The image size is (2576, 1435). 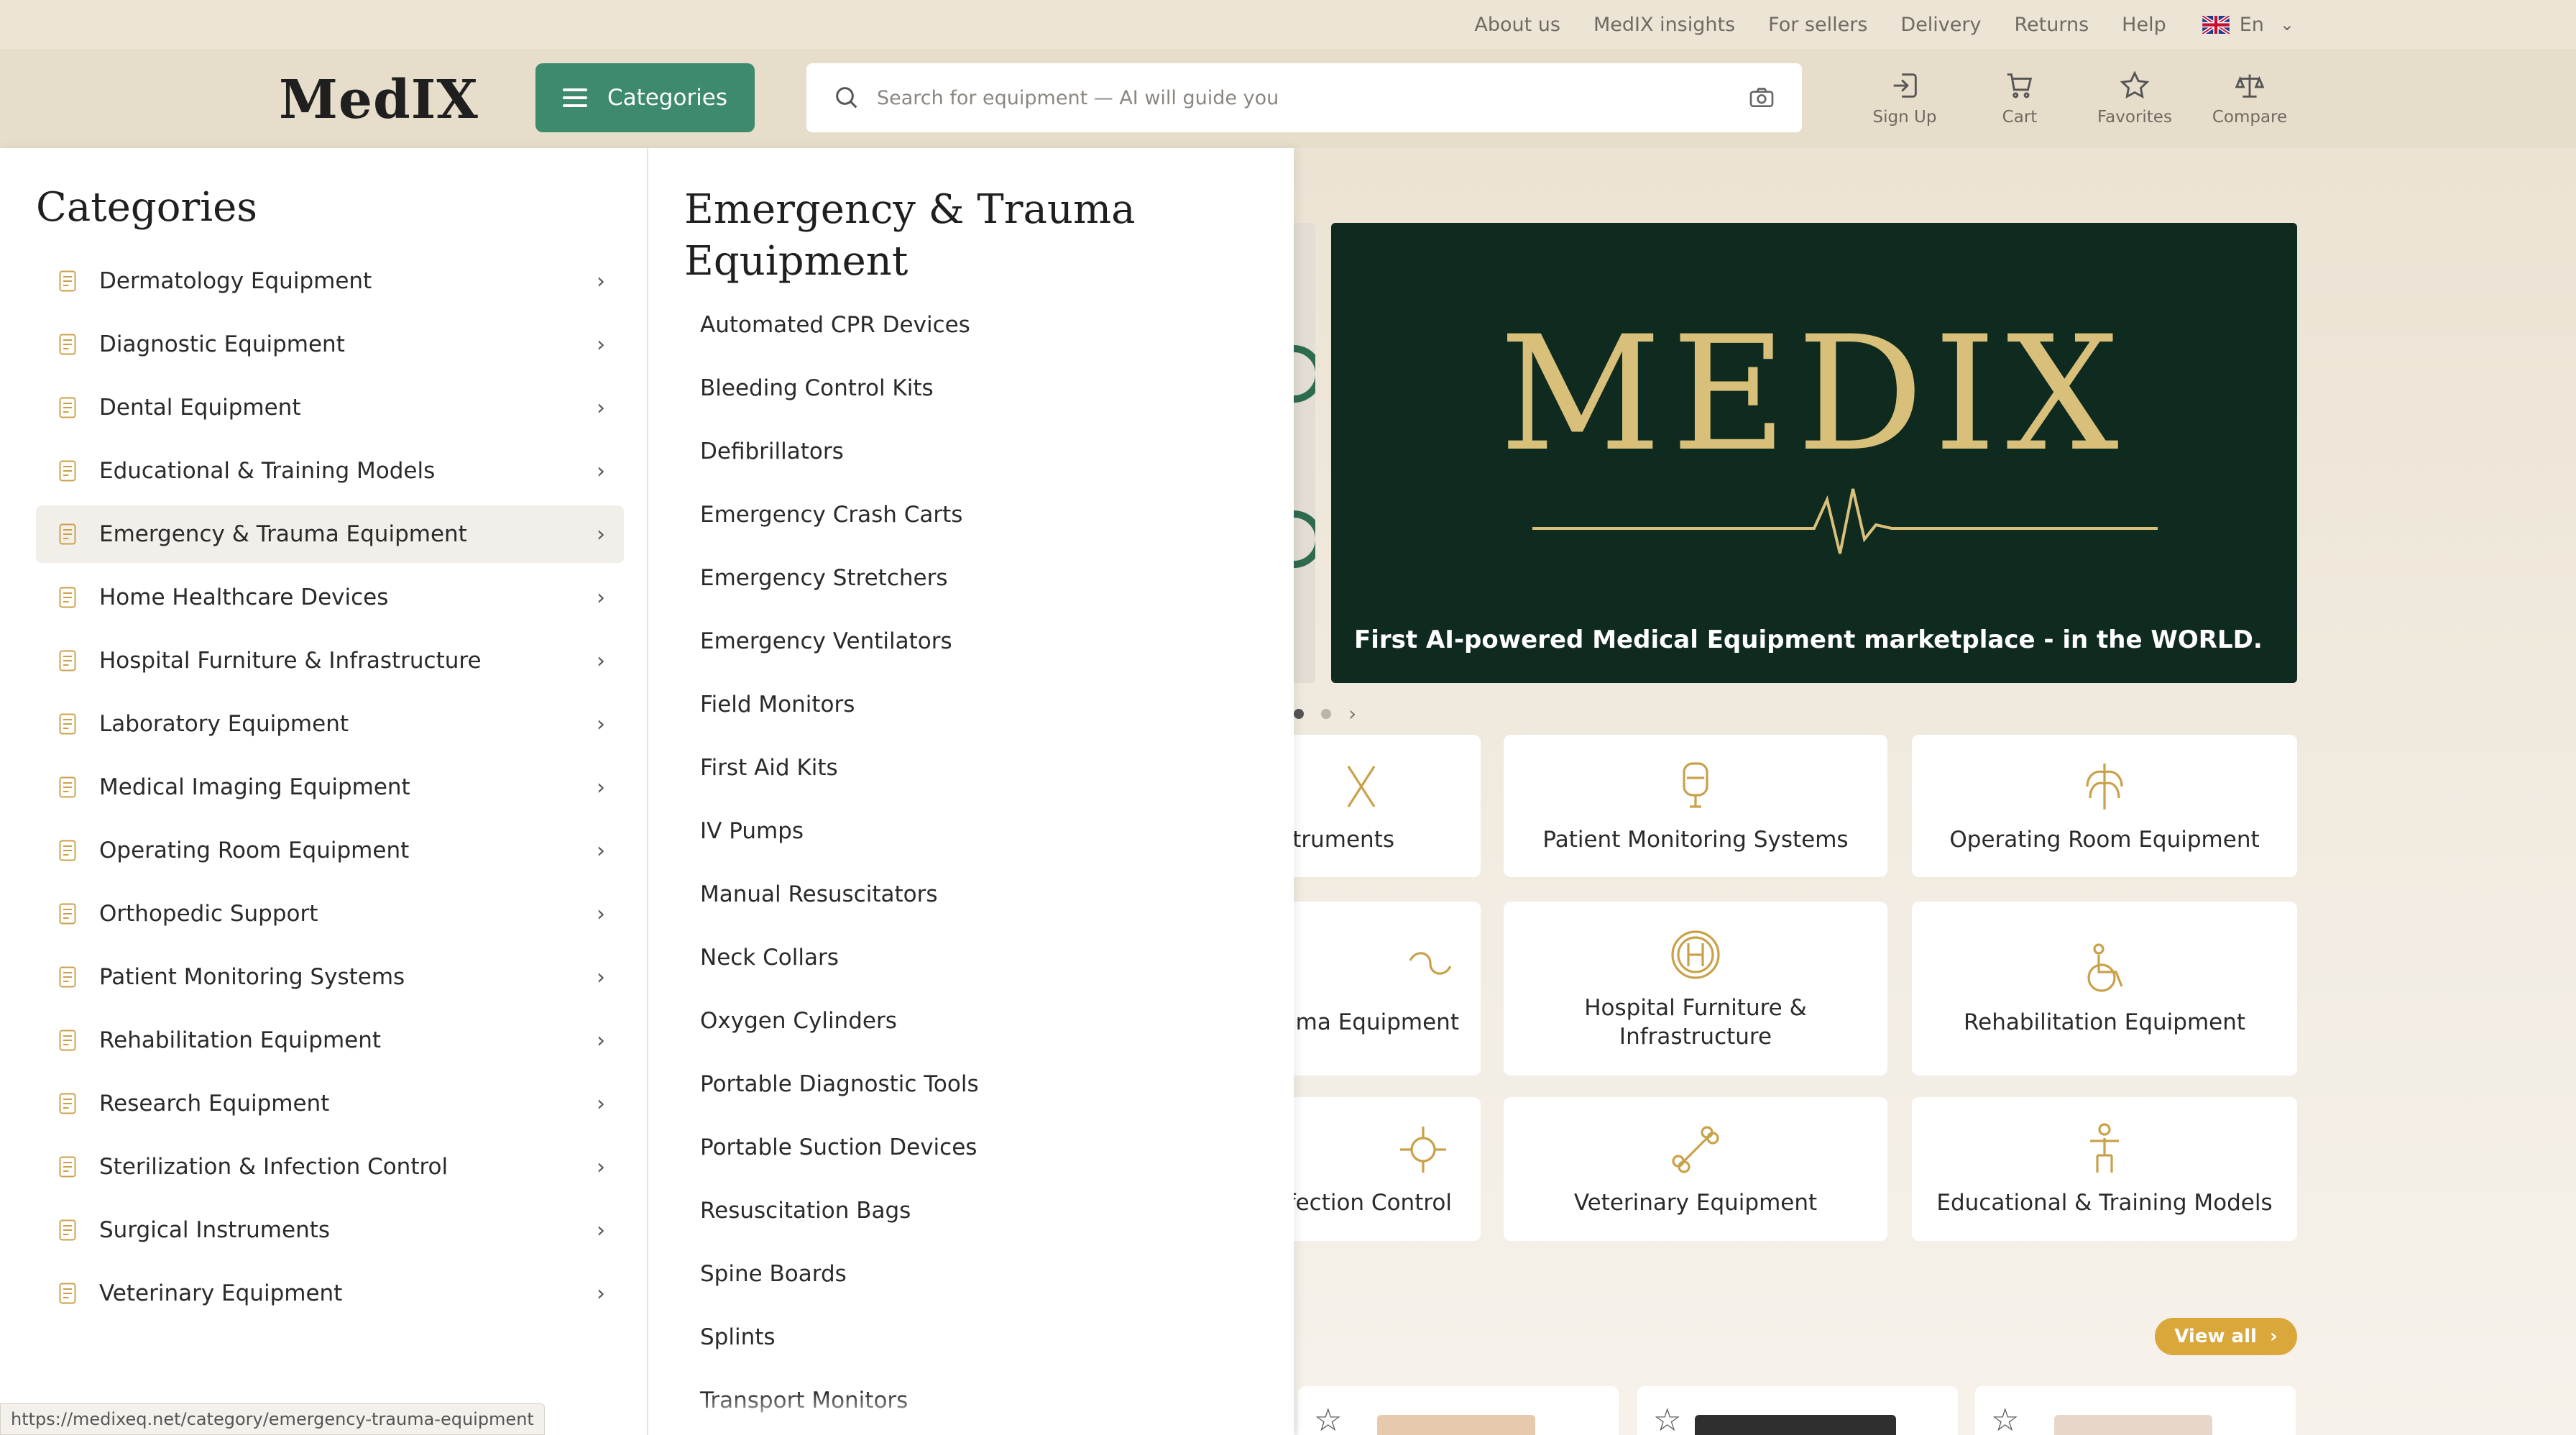 I want to click on categories-button: Categories, so click(x=645, y=98).